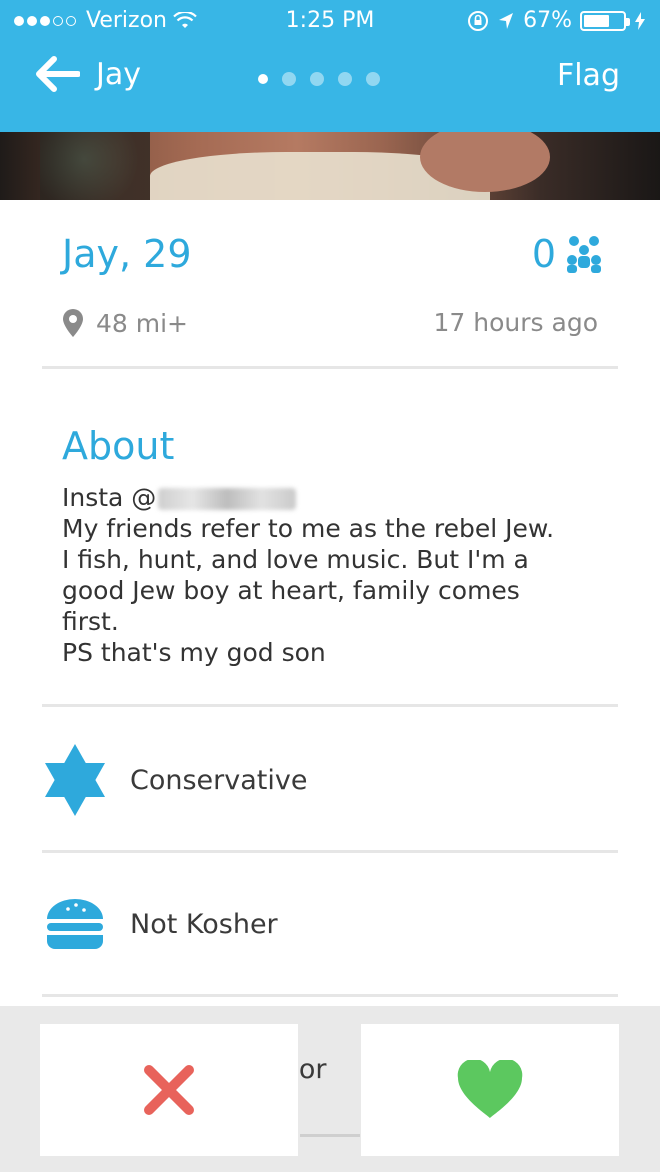 This screenshot has width=660, height=1172. What do you see at coordinates (330, 780) in the screenshot?
I see `attribute-denomination: Conservative` at bounding box center [330, 780].